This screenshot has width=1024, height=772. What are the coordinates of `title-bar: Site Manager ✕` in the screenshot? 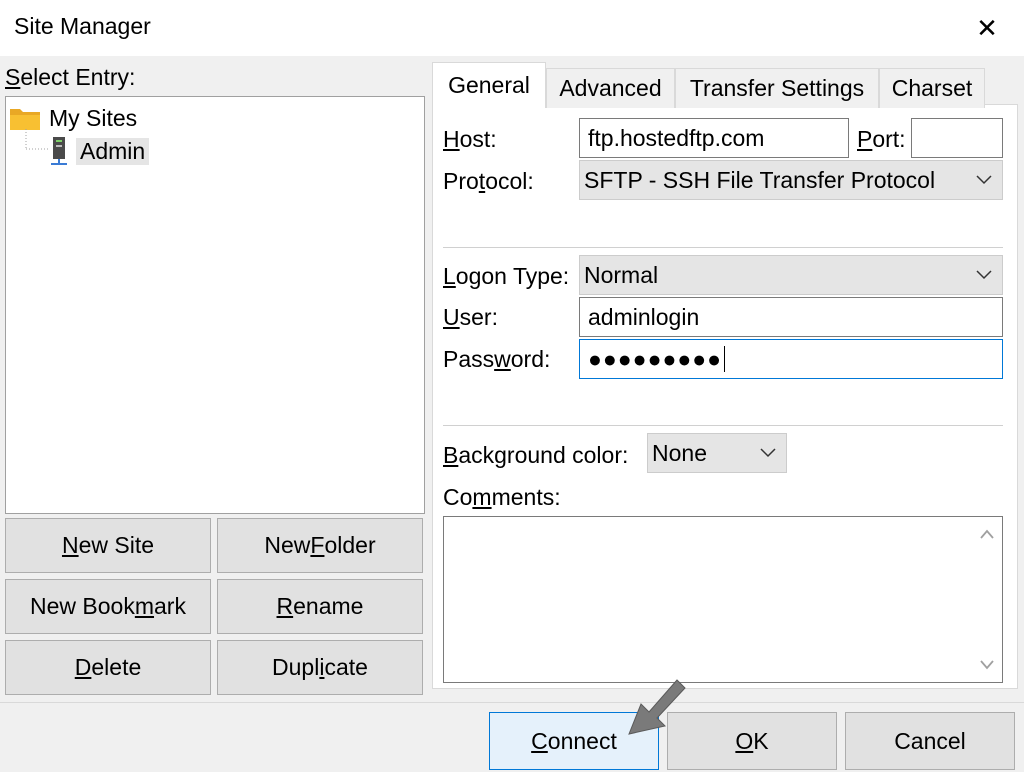 It's located at (512, 28).